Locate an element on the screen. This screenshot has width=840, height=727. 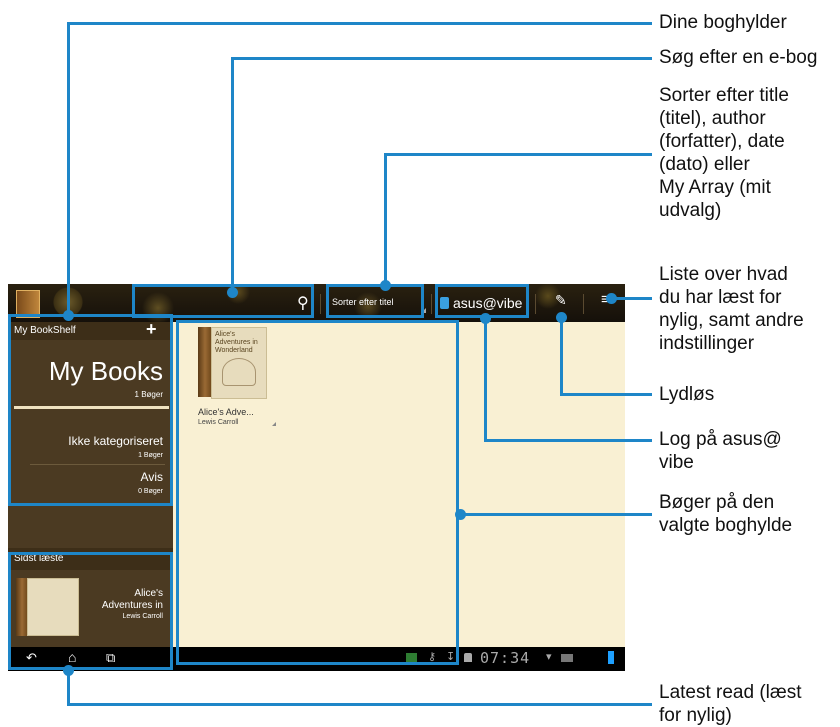
annotation-sort-line: My Array (mit is located at coordinates (715, 187).